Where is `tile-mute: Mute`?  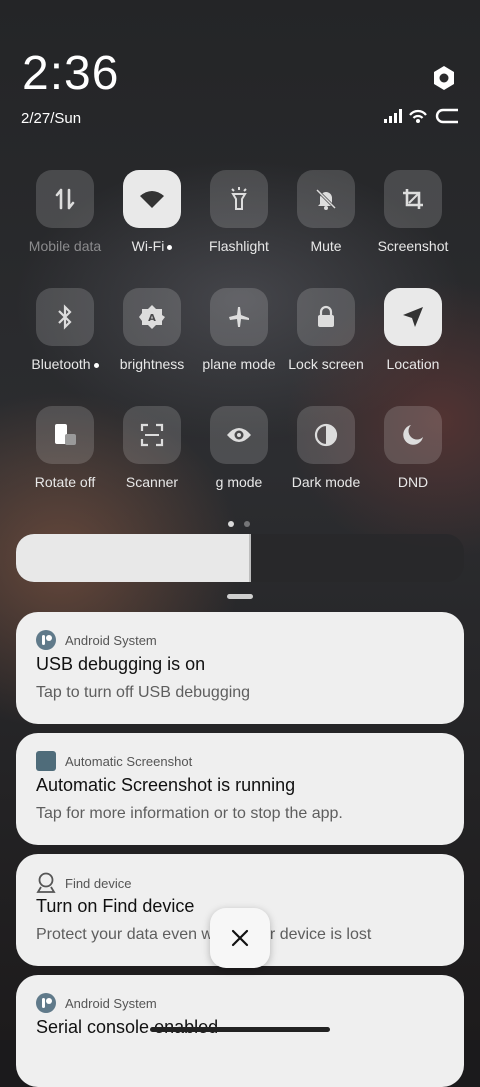 tile-mute: Mute is located at coordinates (326, 212).